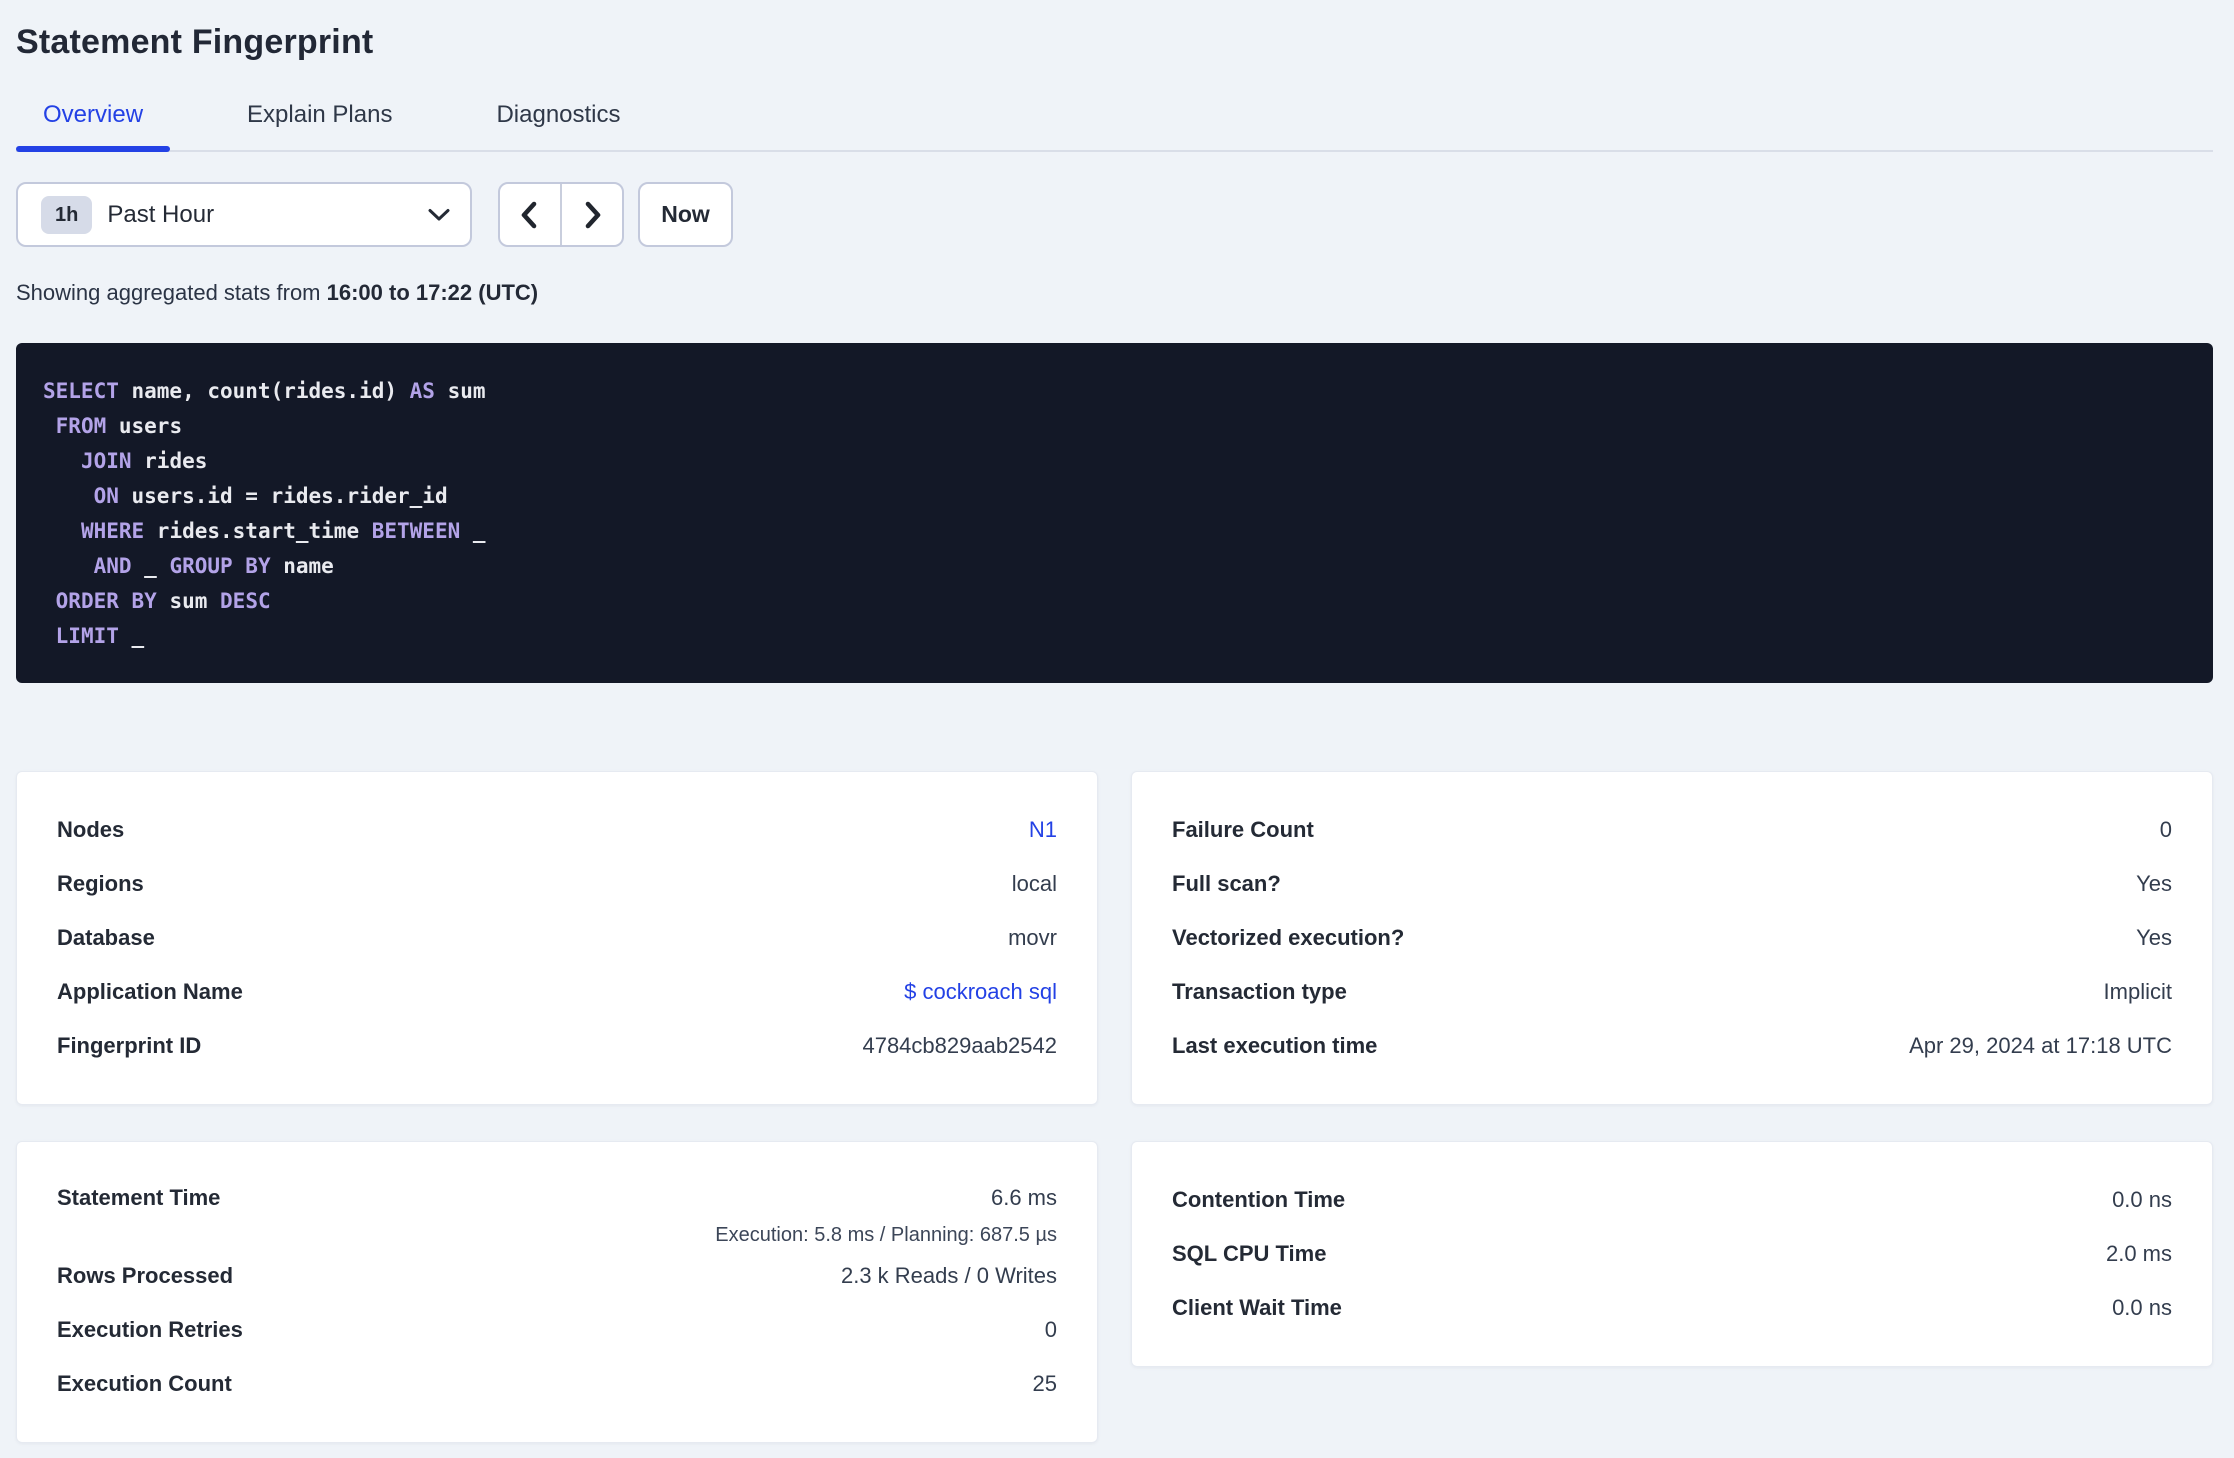 Image resolution: width=2234 pixels, height=1458 pixels. What do you see at coordinates (1032, 937) in the screenshot?
I see `database-value: movr` at bounding box center [1032, 937].